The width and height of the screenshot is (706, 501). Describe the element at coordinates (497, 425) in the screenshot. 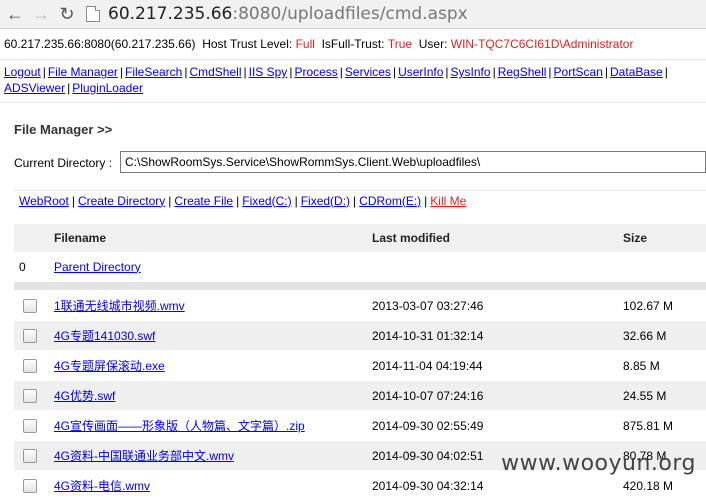

I see `file-modified: 2014-09-30 02:55:49` at that location.